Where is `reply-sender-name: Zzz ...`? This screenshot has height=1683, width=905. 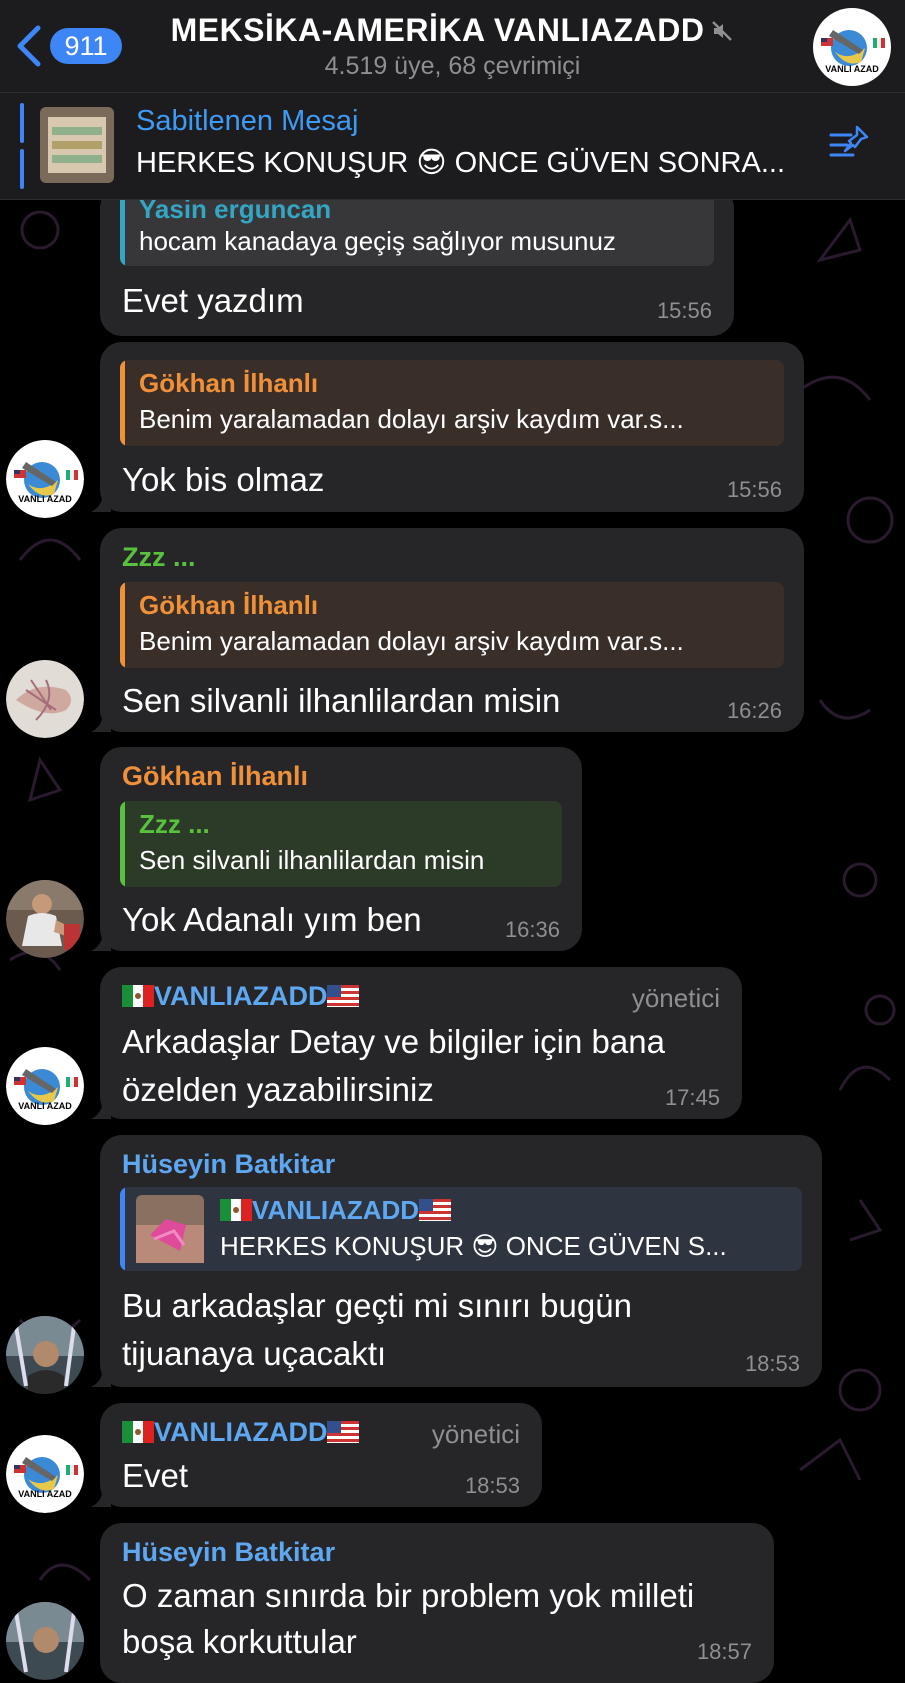 reply-sender-name: Zzz ... is located at coordinates (174, 824).